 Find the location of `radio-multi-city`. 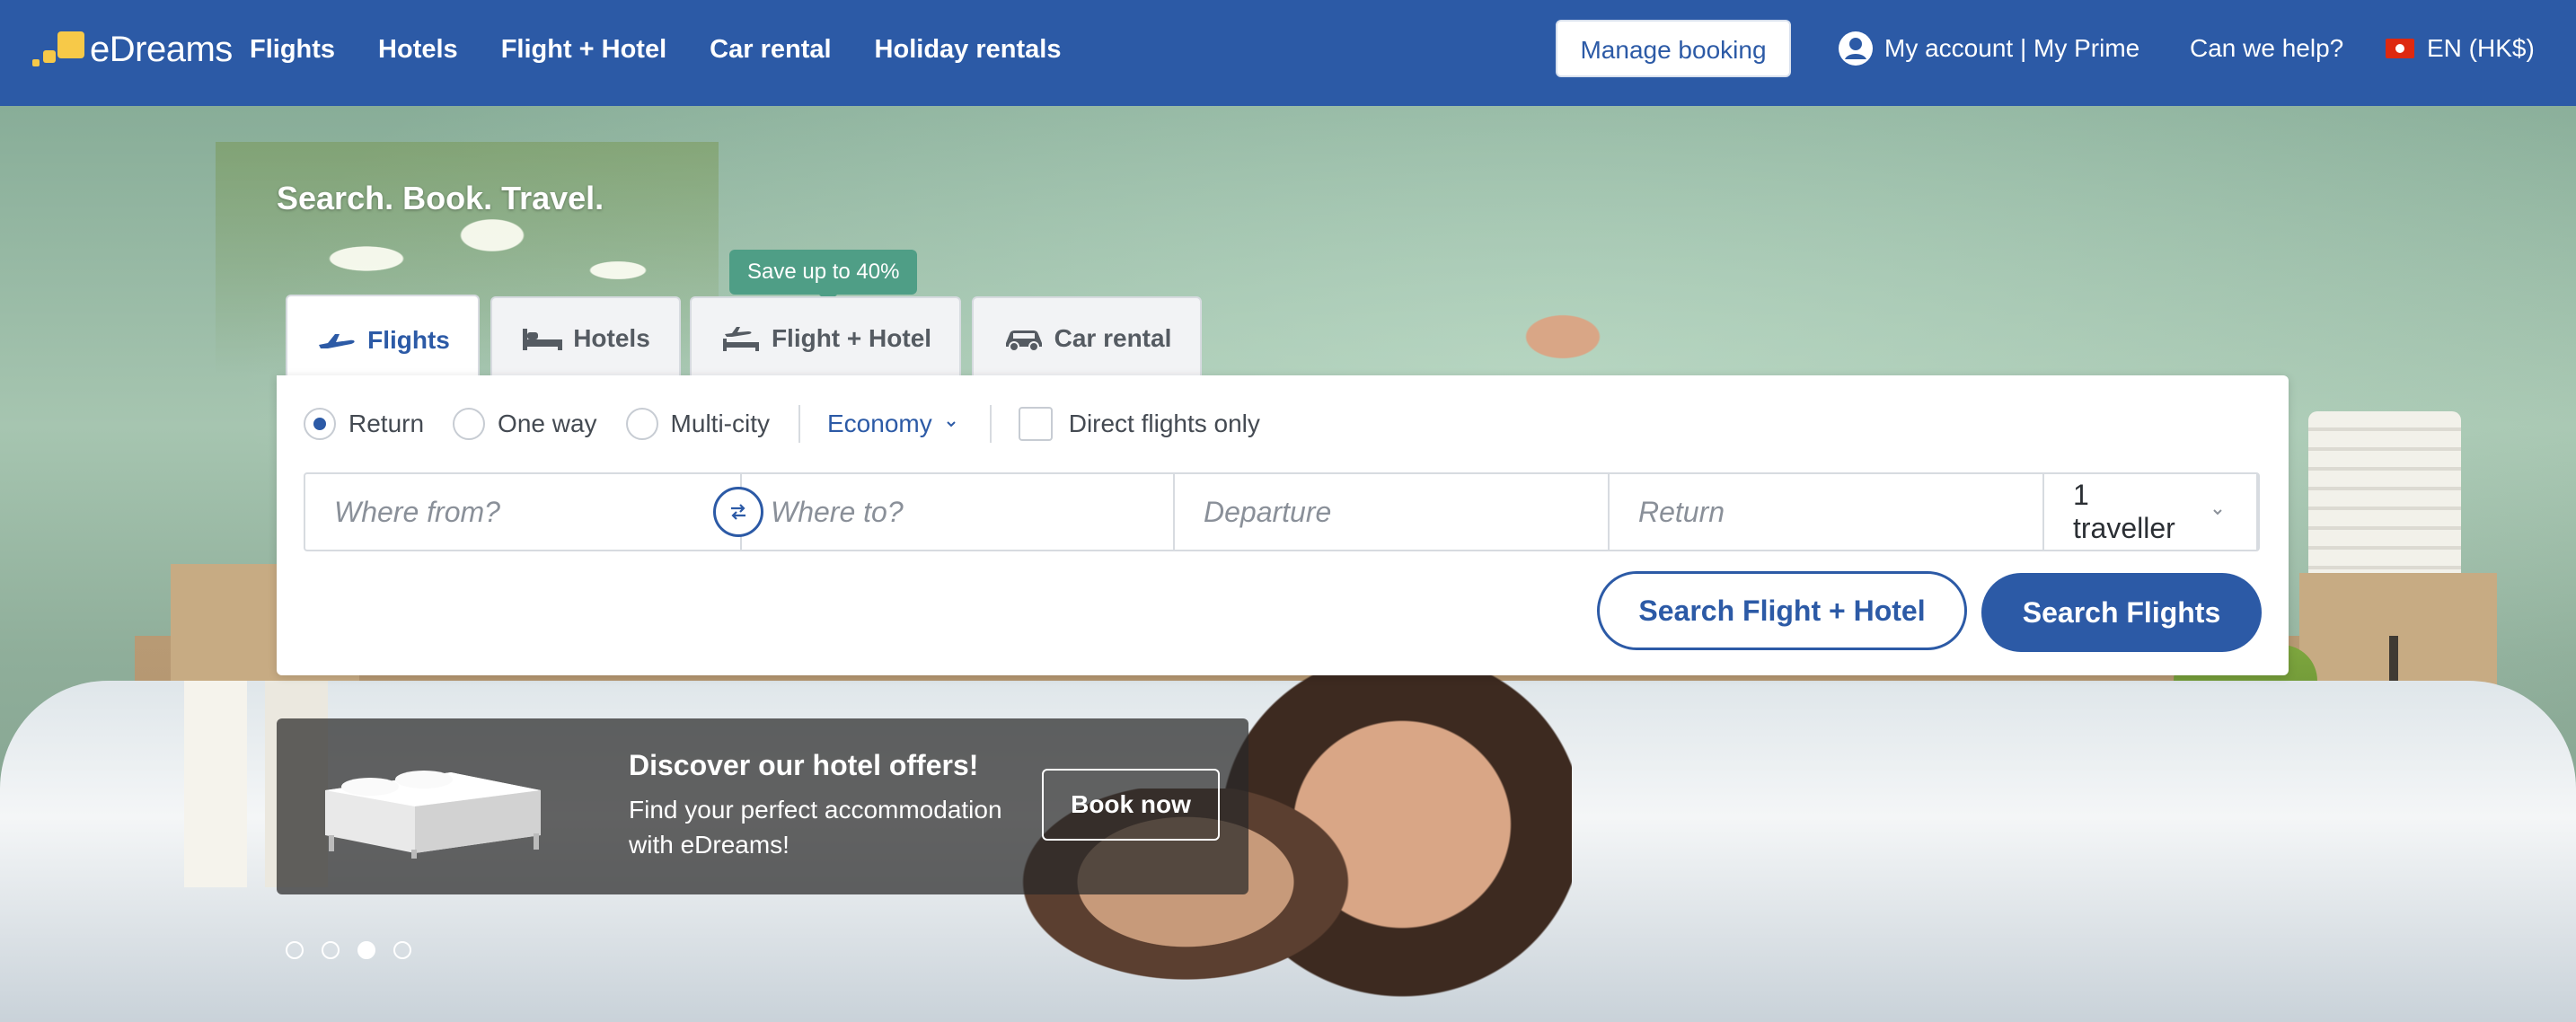

radio-multi-city is located at coordinates (641, 424).